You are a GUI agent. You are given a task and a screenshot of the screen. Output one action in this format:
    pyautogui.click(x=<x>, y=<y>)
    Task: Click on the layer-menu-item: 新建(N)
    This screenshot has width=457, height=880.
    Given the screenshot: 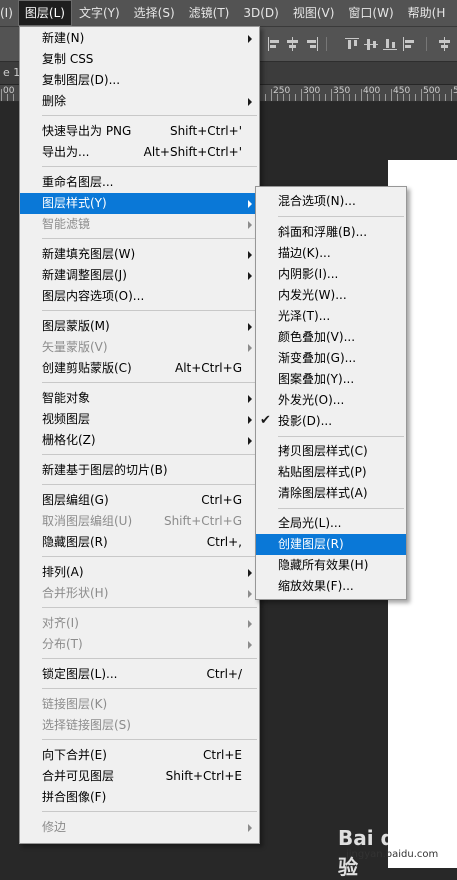 What is the action you would take?
    pyautogui.click(x=139, y=38)
    